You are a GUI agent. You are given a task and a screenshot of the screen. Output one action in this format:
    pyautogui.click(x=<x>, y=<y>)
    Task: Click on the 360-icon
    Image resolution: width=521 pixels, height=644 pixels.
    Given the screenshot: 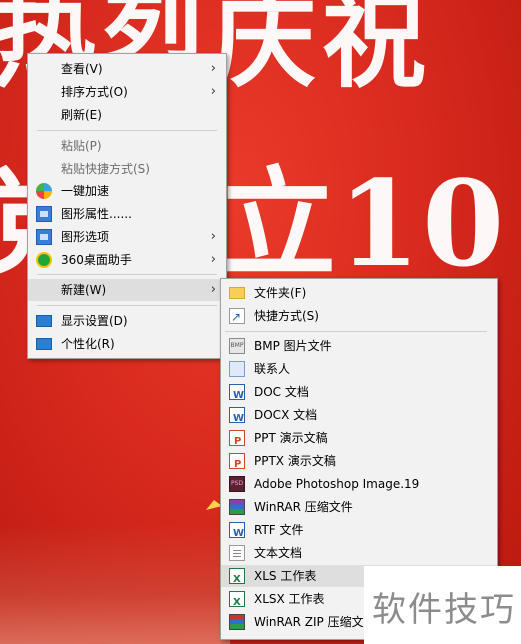 What is the action you would take?
    pyautogui.click(x=44, y=260)
    